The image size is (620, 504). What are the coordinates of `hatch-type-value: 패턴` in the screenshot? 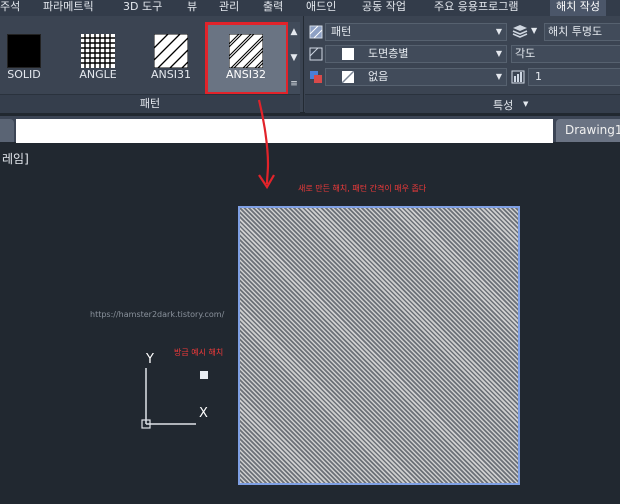 It's located at (341, 31).